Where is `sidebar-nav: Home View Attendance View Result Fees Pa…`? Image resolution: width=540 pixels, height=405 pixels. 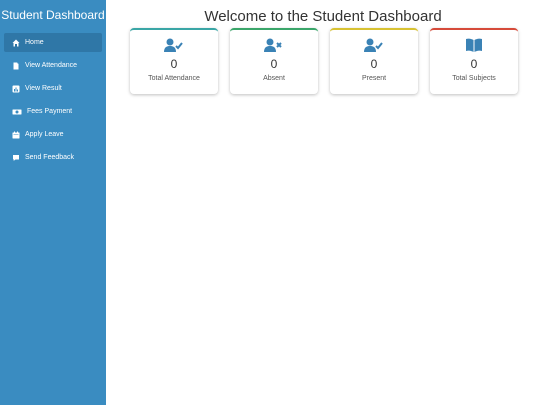 sidebar-nav: Home View Attendance View Result Fees Pa… is located at coordinates (53, 100).